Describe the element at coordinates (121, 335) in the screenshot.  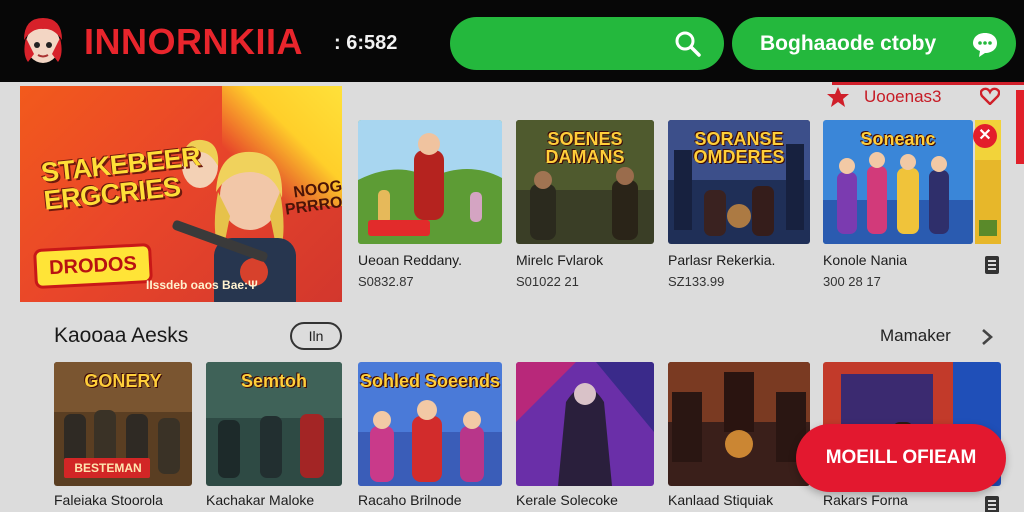
I see `section-title: Kaooaa Aesks` at that location.